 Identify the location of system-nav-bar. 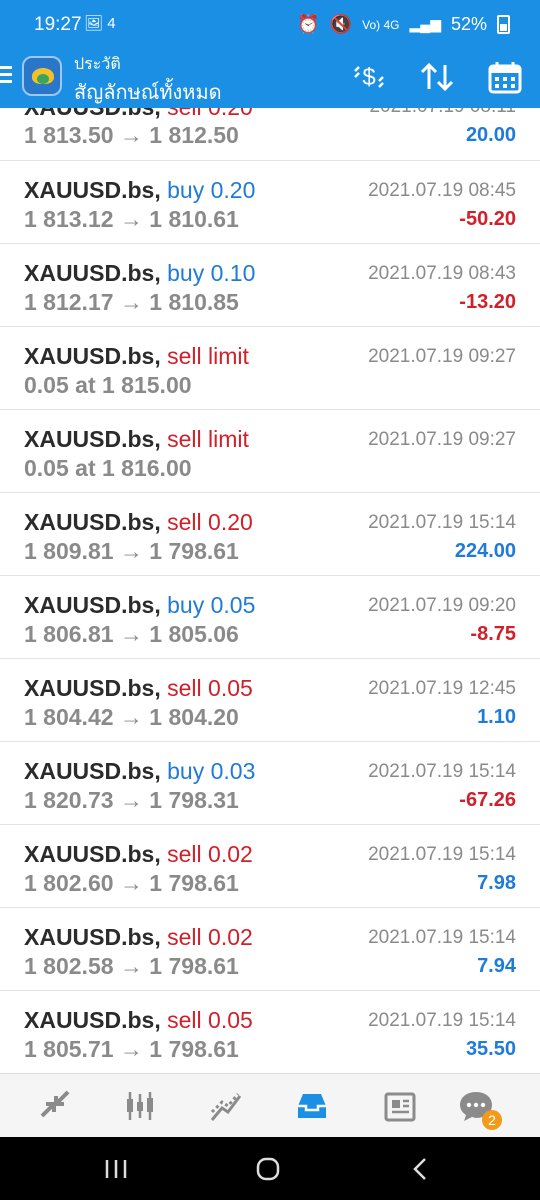
(270, 1168).